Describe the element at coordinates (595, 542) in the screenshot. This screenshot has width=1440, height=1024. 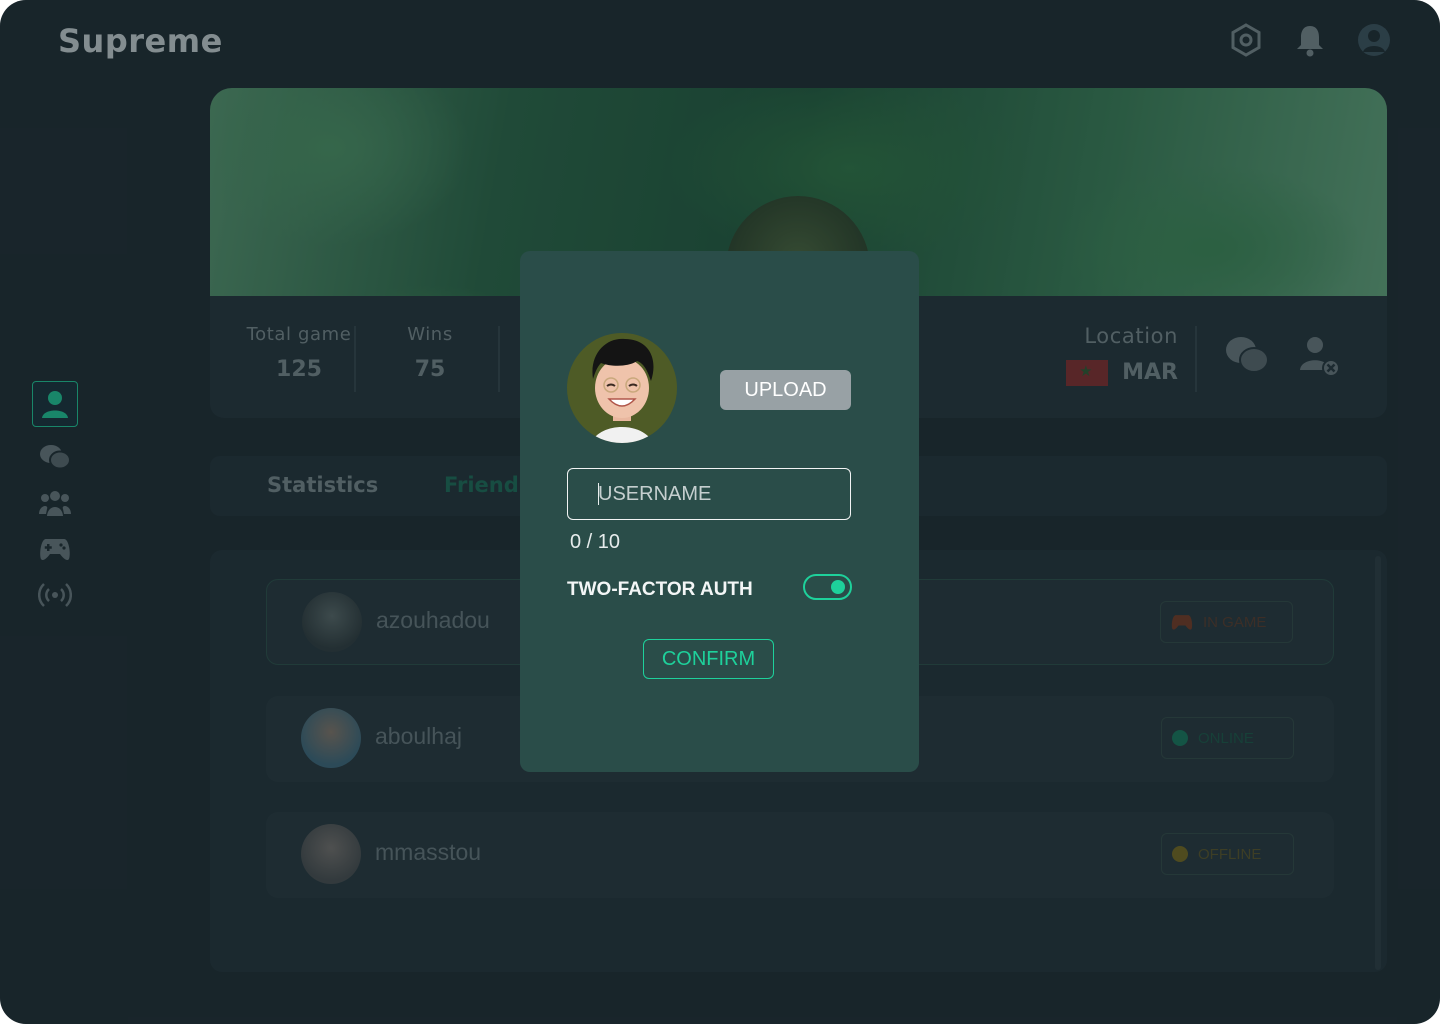
I see `username-char-counter: 0 / 10` at that location.